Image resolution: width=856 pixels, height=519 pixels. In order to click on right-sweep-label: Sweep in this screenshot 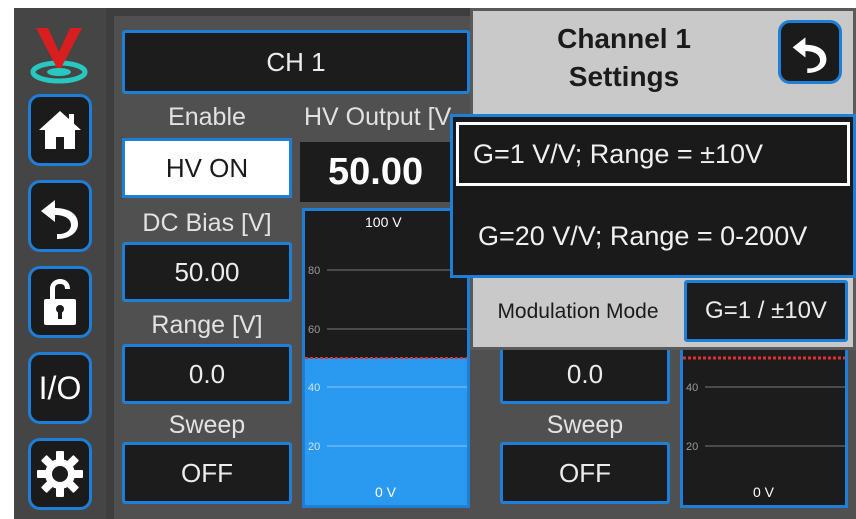, I will do `click(585, 424)`.